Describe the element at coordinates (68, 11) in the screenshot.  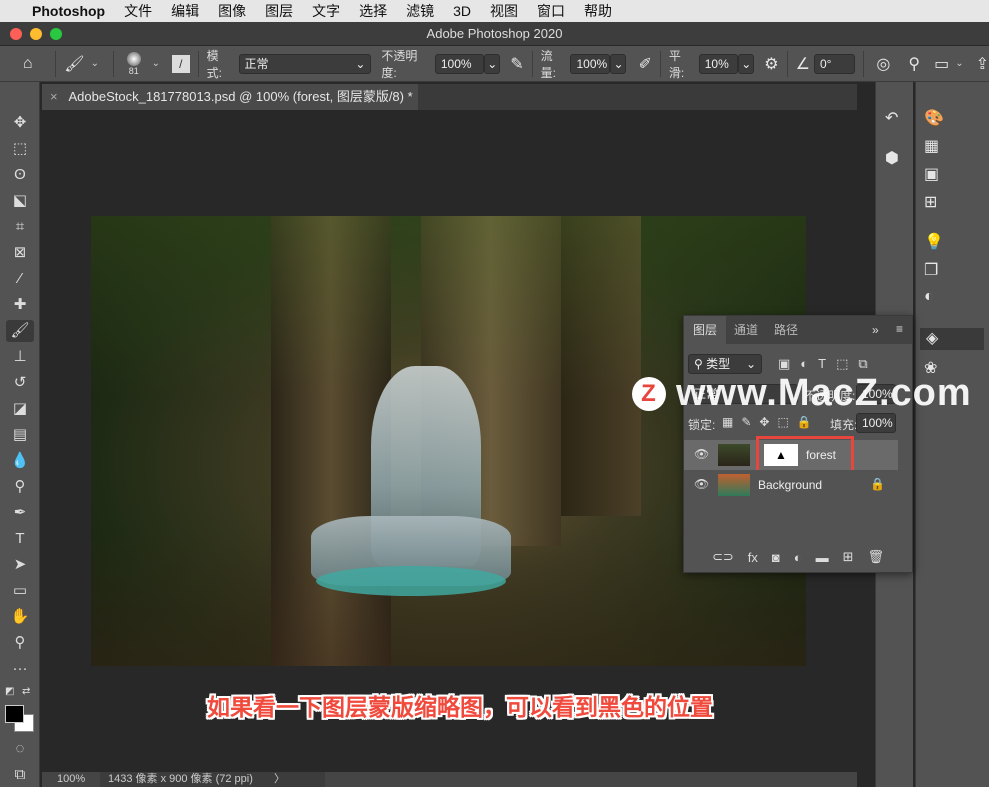
I see `menu-app: Photoshop` at that location.